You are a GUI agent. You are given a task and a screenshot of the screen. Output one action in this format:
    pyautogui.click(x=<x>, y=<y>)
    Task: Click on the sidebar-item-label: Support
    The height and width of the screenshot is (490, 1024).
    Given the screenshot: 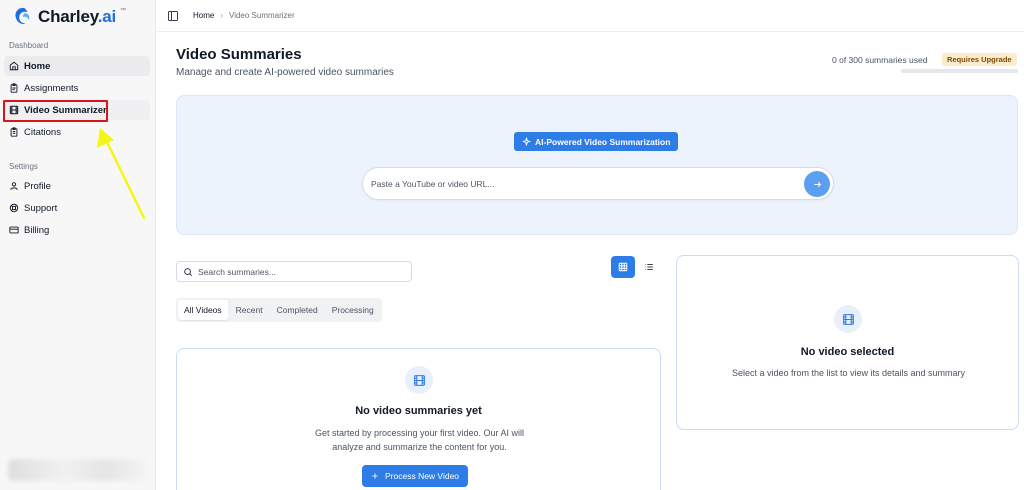 What is the action you would take?
    pyautogui.click(x=41, y=208)
    